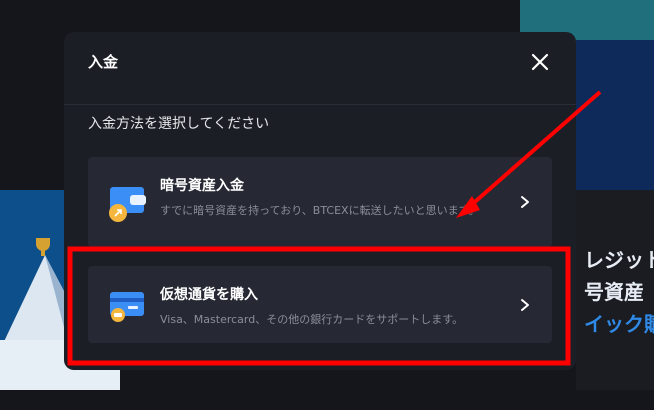  What do you see at coordinates (209, 295) in the screenshot?
I see `option-title: 仮想通貨を購入` at bounding box center [209, 295].